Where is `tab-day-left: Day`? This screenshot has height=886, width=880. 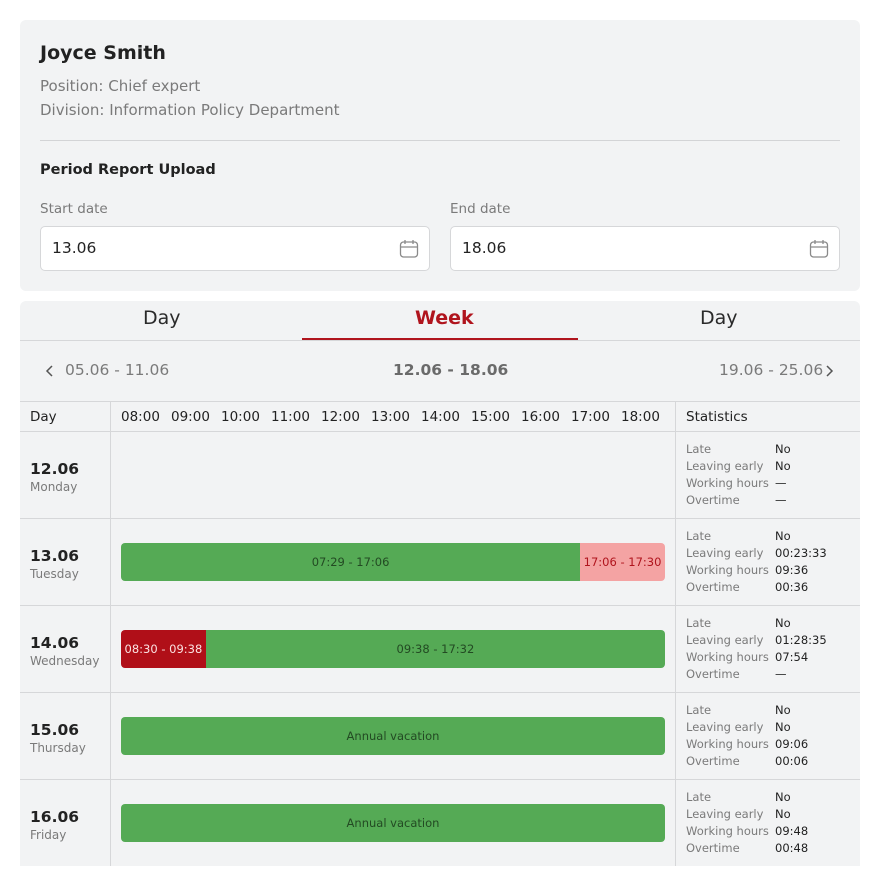 tab-day-left: Day is located at coordinates (162, 318).